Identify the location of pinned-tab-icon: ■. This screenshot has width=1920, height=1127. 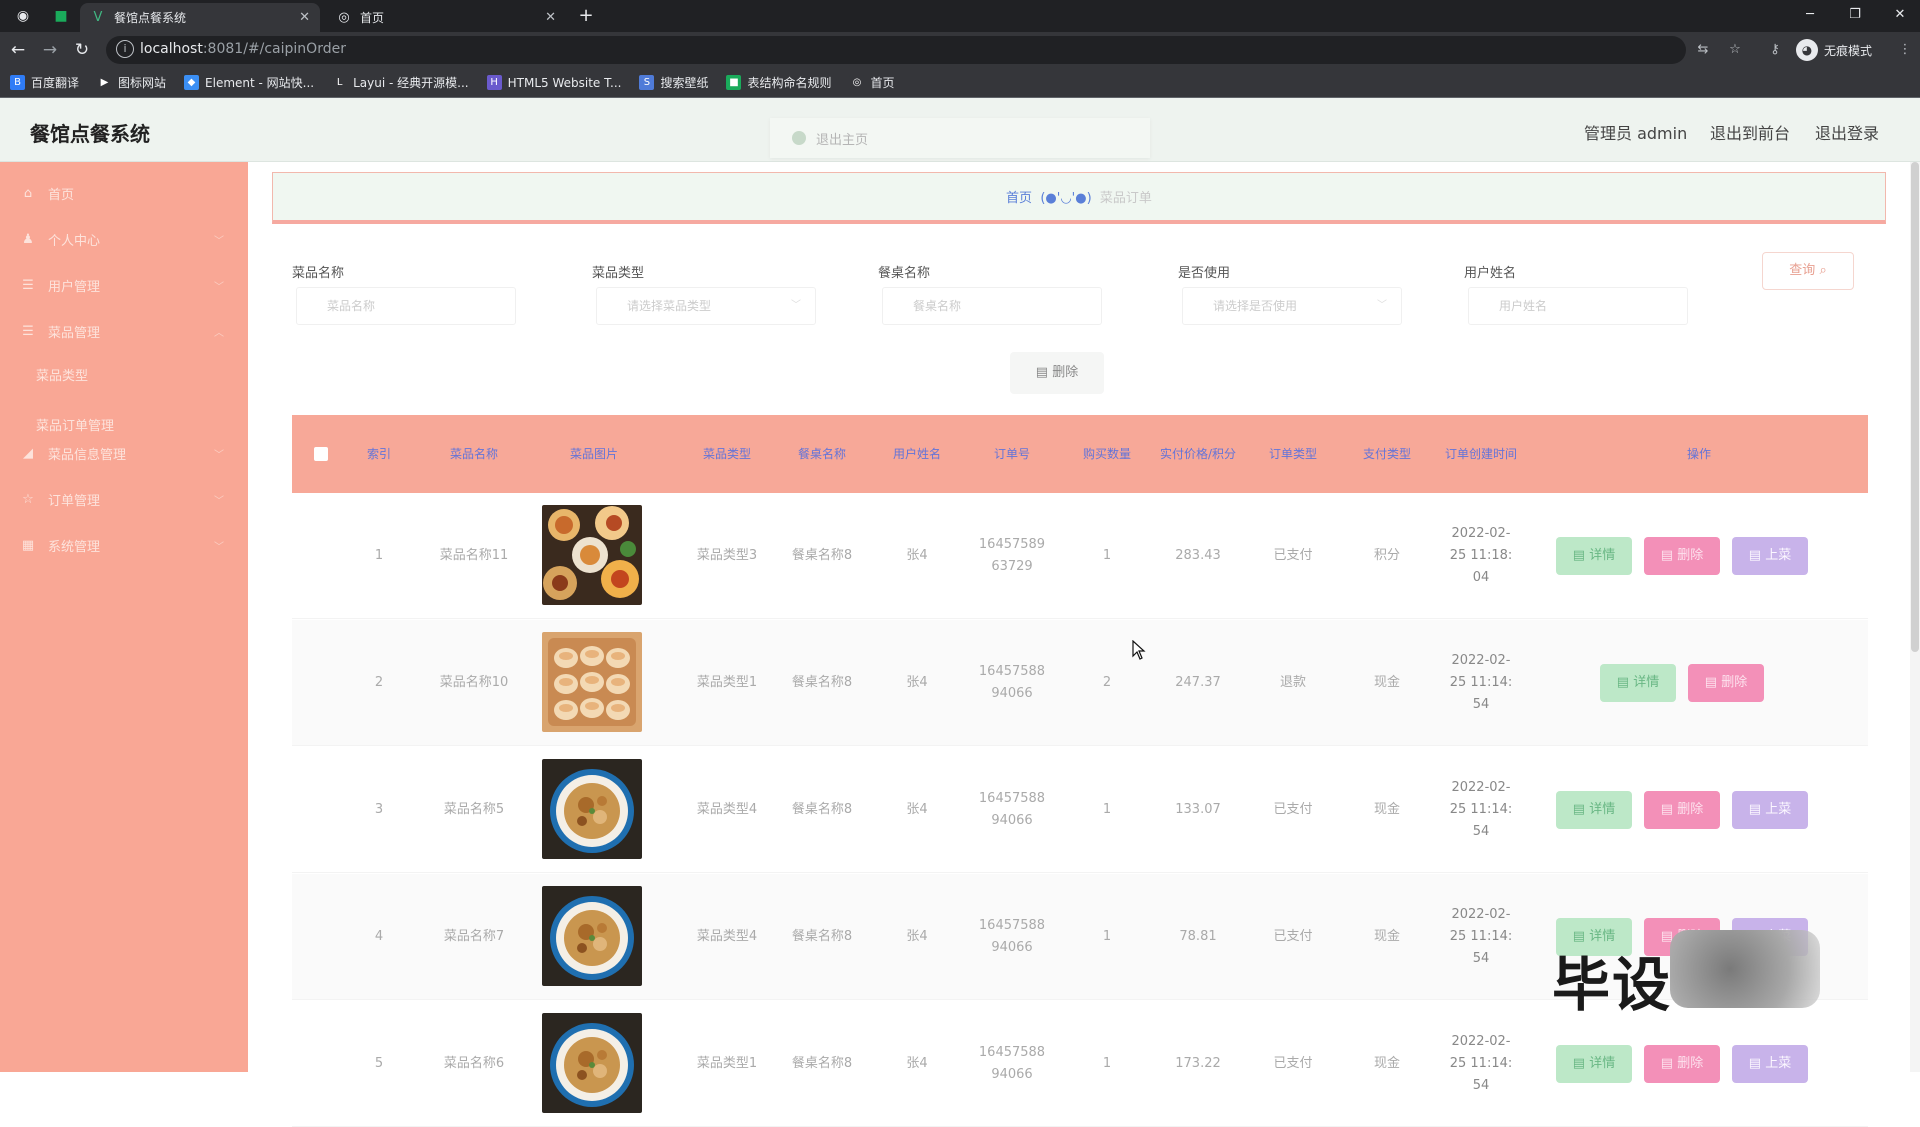
(61, 16).